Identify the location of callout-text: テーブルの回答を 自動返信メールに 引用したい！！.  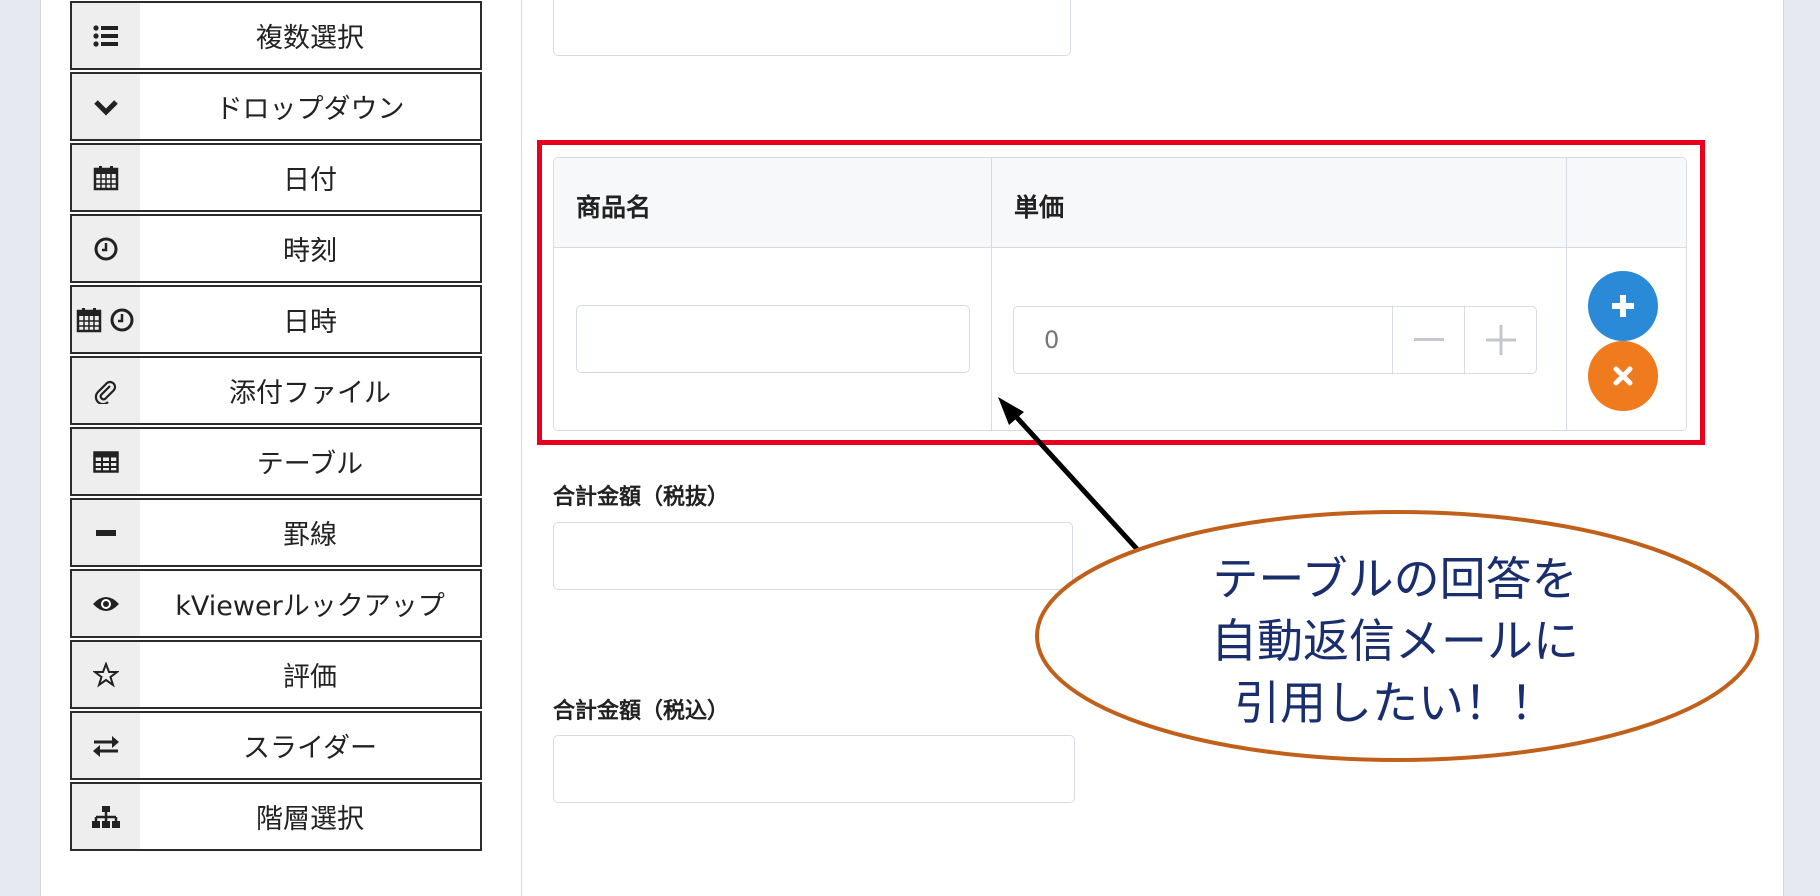
(1395, 641).